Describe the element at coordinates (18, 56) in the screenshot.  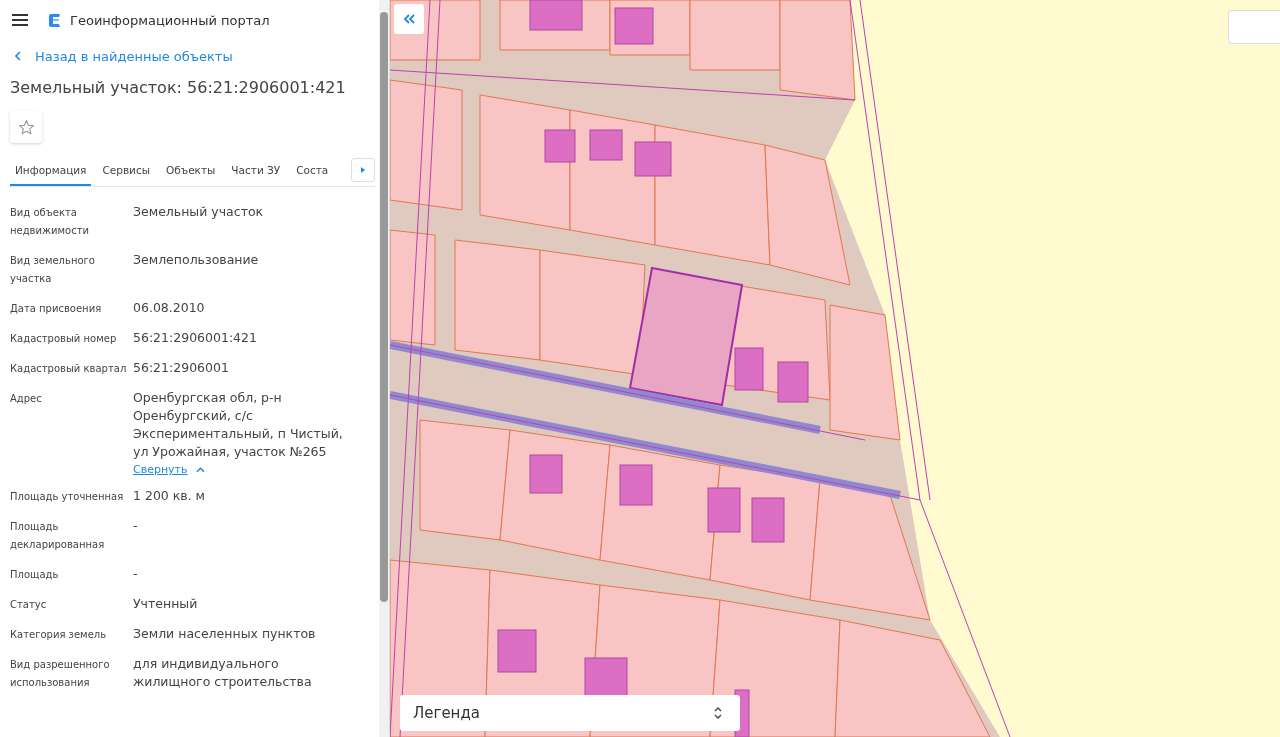
I see `chevron-left-icon` at that location.